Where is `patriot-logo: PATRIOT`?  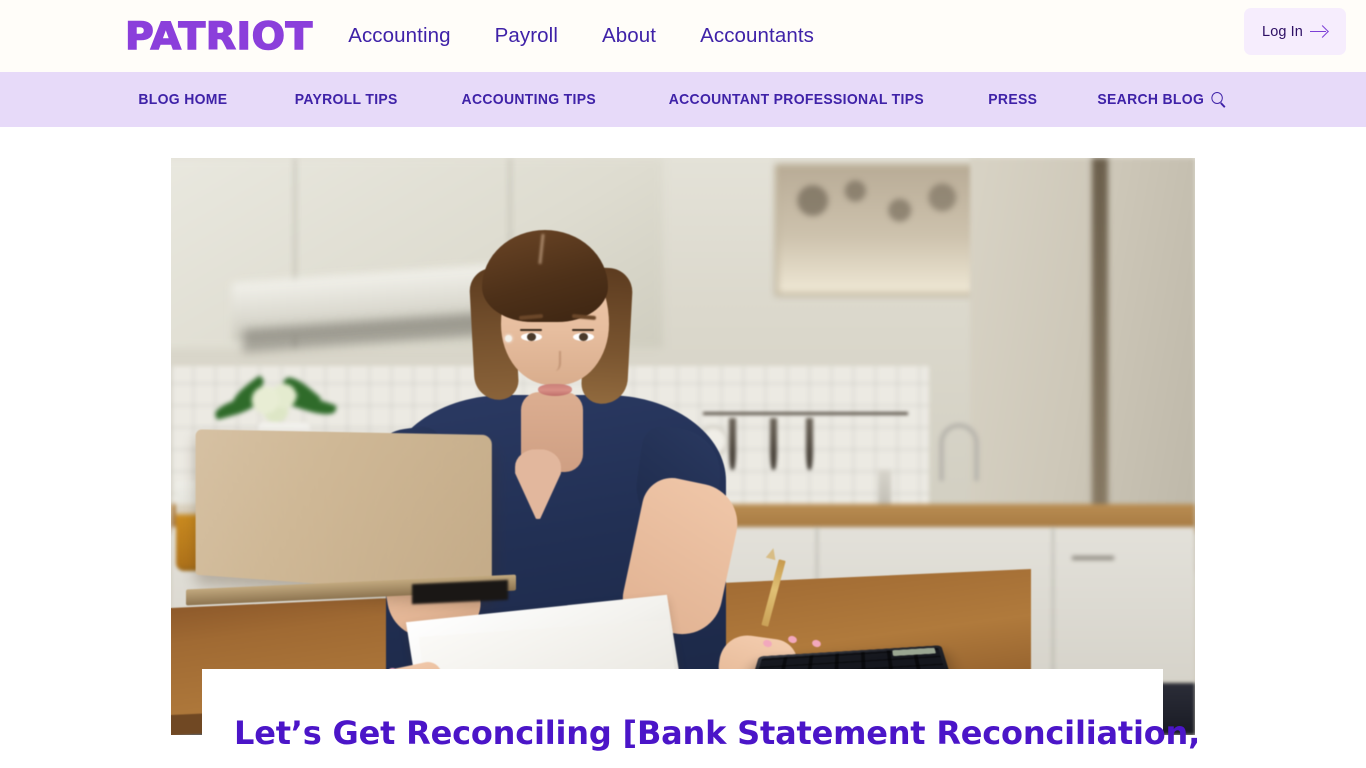
patriot-logo: PATRIOT is located at coordinates (218, 36).